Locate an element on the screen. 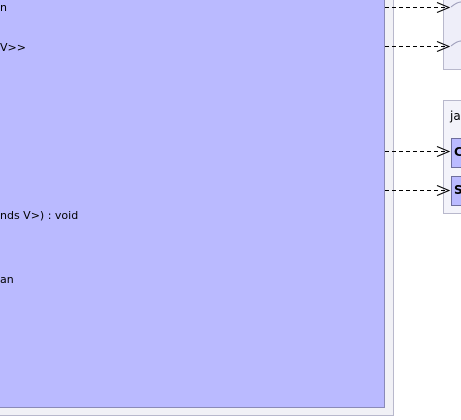  target-class-box-top is located at coordinates (452, 35).